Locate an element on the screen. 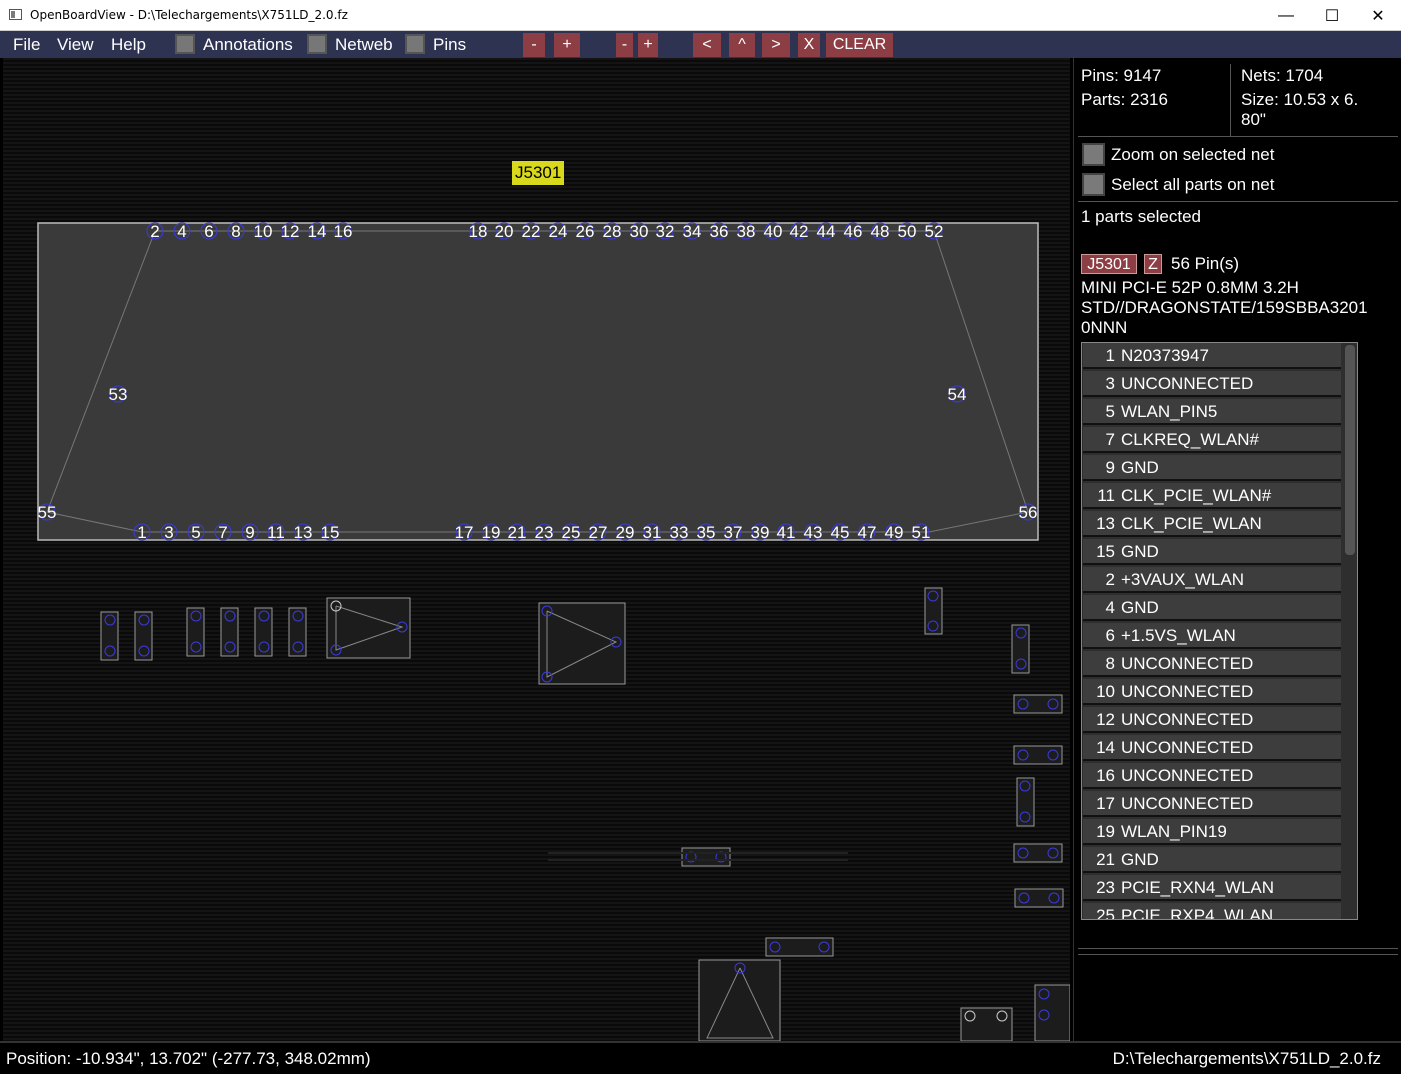 The image size is (1401, 1074). pin-list-row: 14 UNCONNECTED is located at coordinates (1212, 748).